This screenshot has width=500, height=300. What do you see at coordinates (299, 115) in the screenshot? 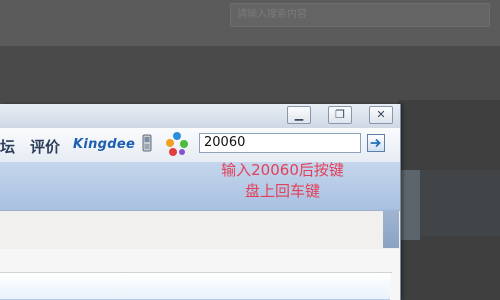
I see `minimize-button: ▁` at bounding box center [299, 115].